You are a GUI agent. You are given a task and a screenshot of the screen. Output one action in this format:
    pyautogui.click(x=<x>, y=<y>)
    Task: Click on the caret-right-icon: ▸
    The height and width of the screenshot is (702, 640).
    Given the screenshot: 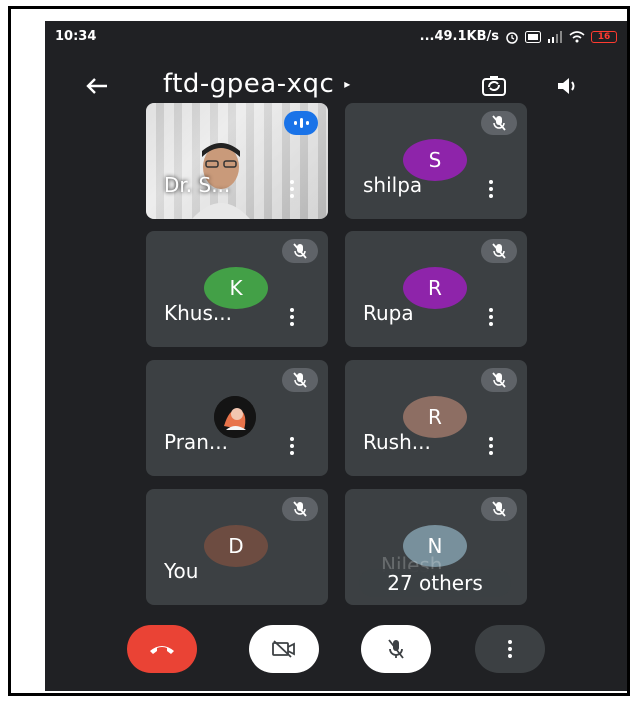 What is the action you would take?
    pyautogui.click(x=347, y=84)
    